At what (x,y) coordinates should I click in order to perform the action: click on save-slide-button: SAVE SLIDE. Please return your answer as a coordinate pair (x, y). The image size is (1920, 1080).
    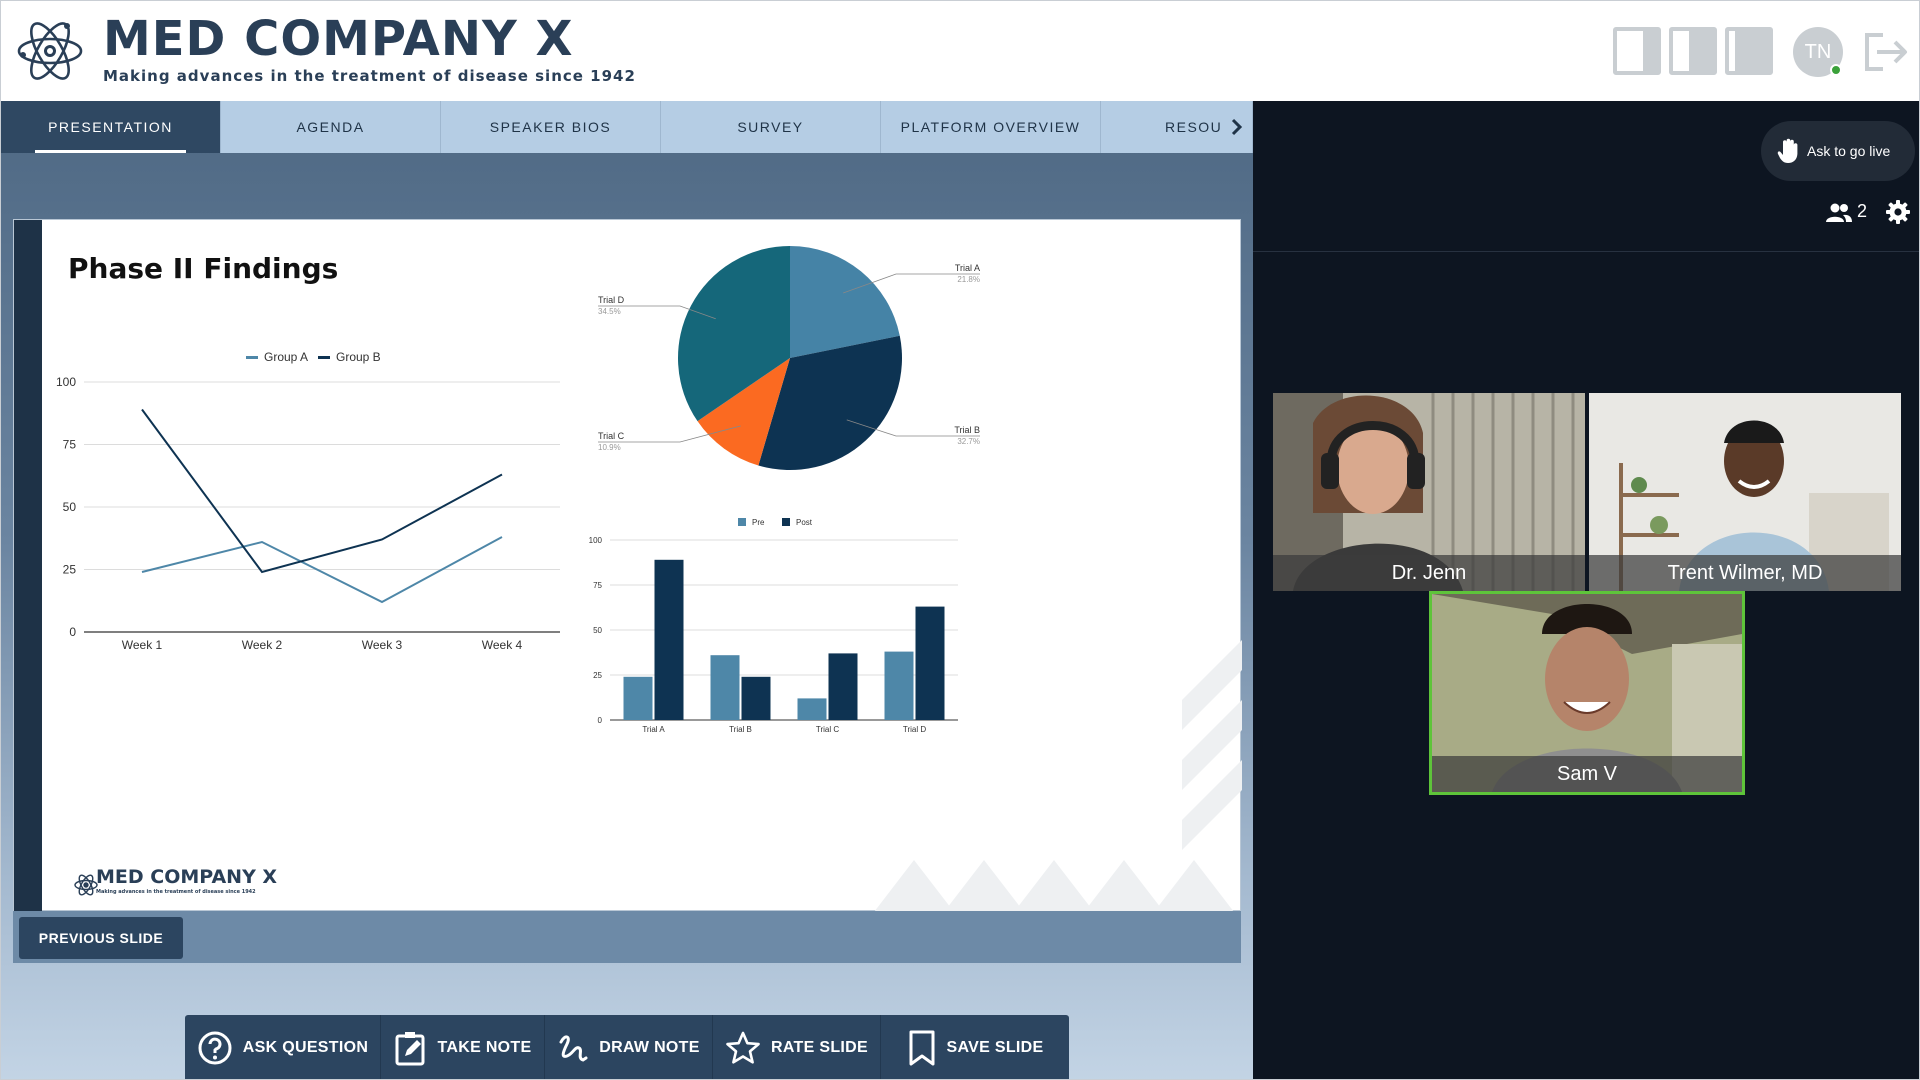
    Looking at the image, I should click on (975, 1047).